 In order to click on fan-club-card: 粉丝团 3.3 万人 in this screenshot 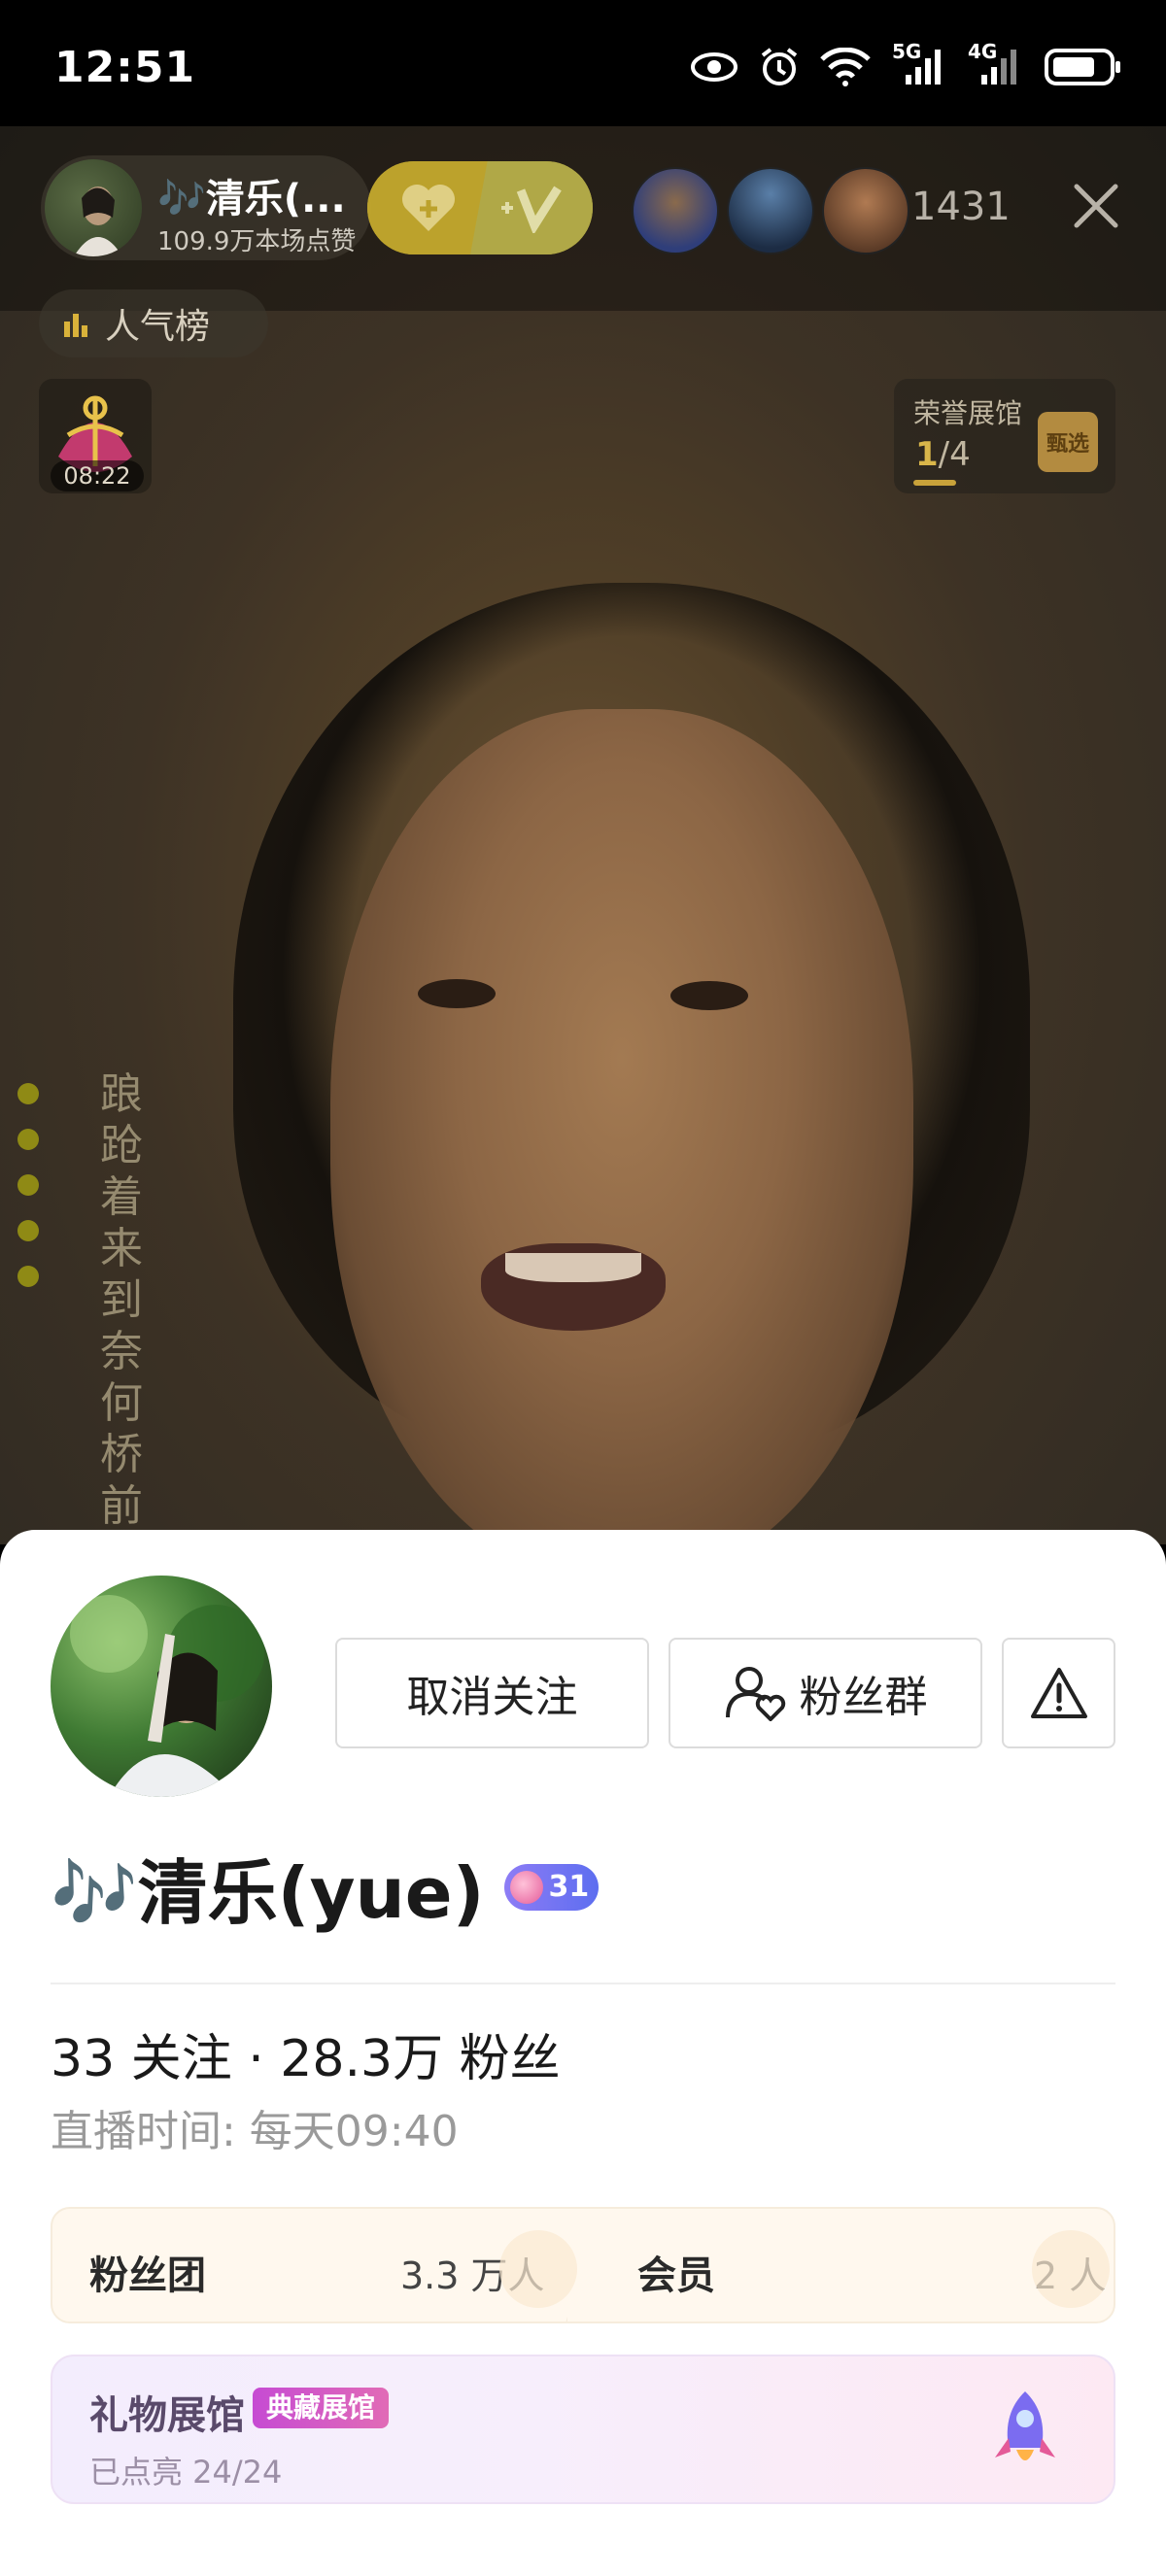, I will do `click(327, 2265)`.